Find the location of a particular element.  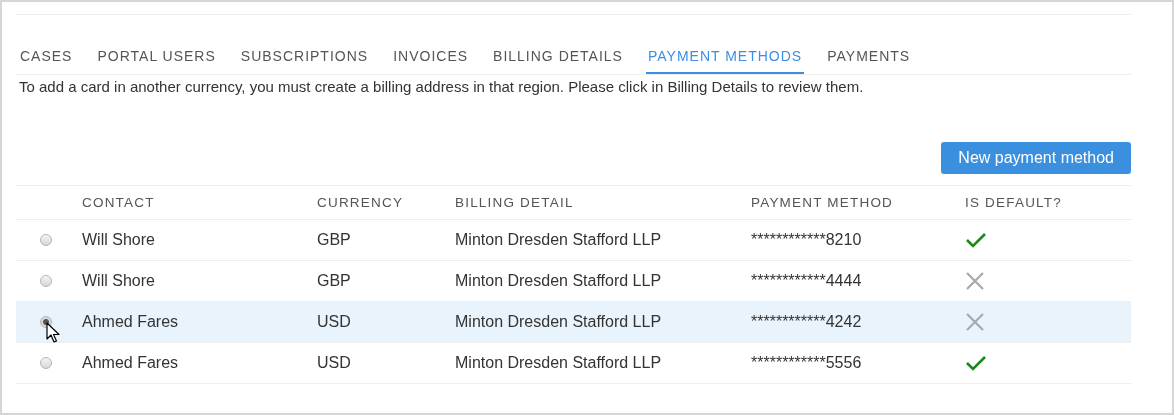

tab: INVOICES is located at coordinates (431, 59).